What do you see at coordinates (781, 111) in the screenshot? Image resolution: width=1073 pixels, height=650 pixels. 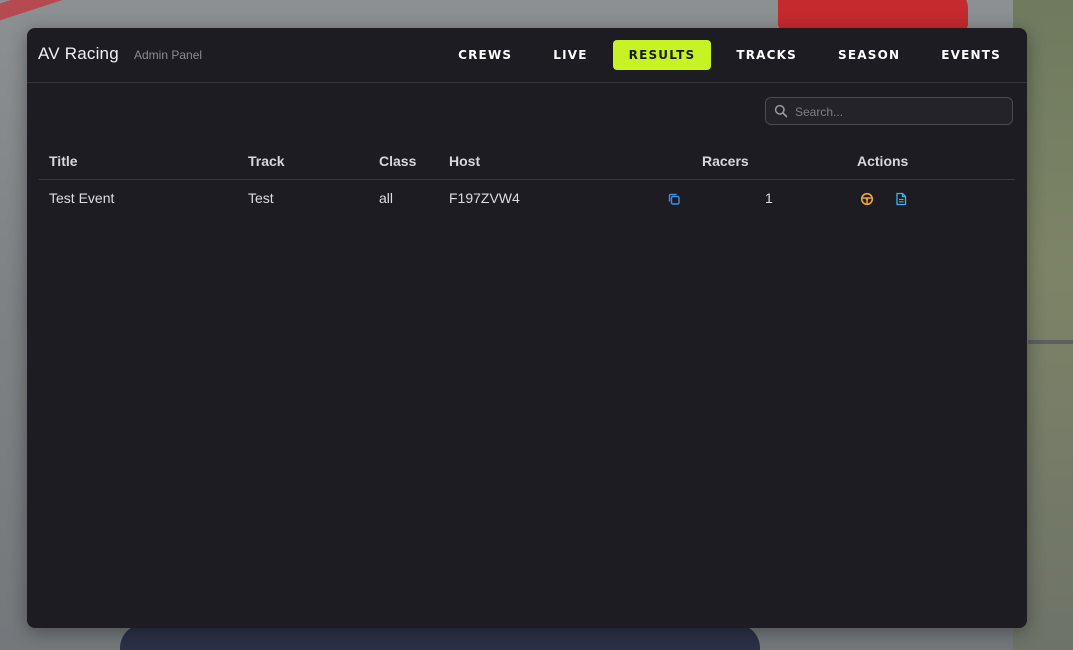 I see `search-icon` at bounding box center [781, 111].